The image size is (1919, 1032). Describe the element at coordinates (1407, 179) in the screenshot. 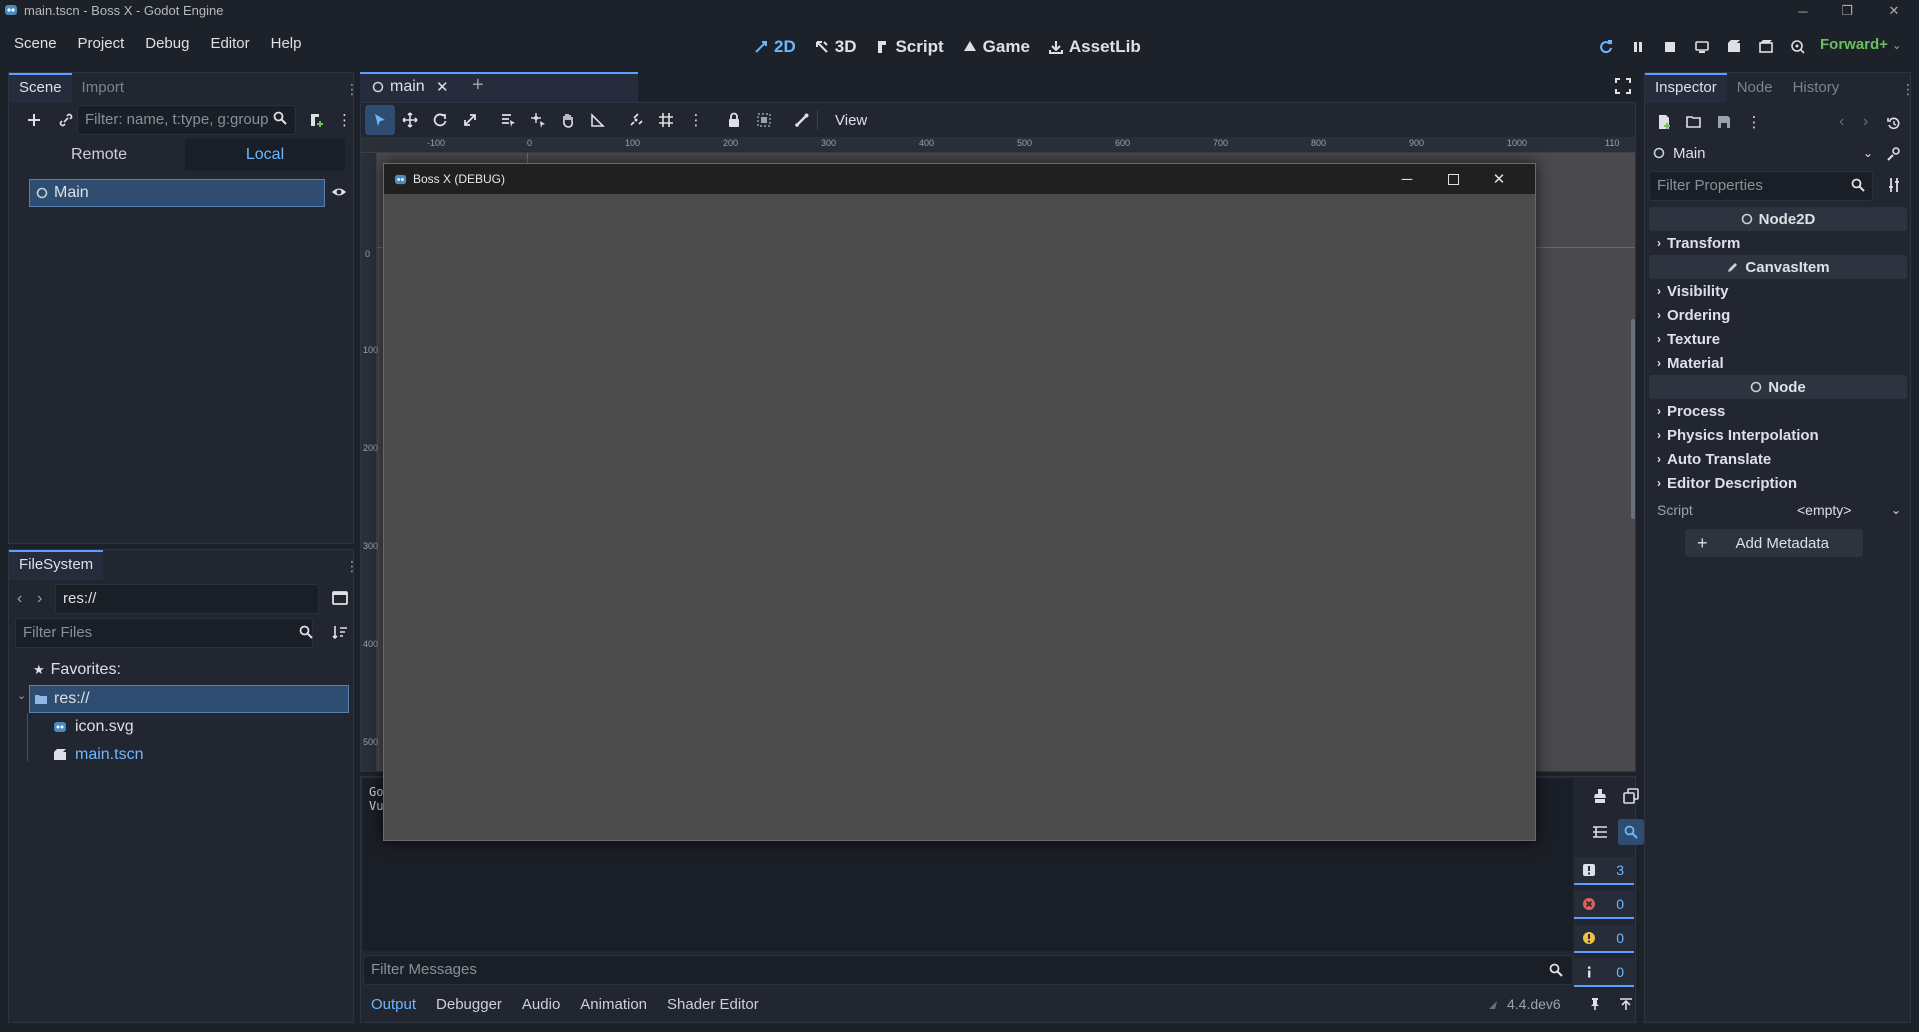

I see `game-minimize-button: ─` at that location.